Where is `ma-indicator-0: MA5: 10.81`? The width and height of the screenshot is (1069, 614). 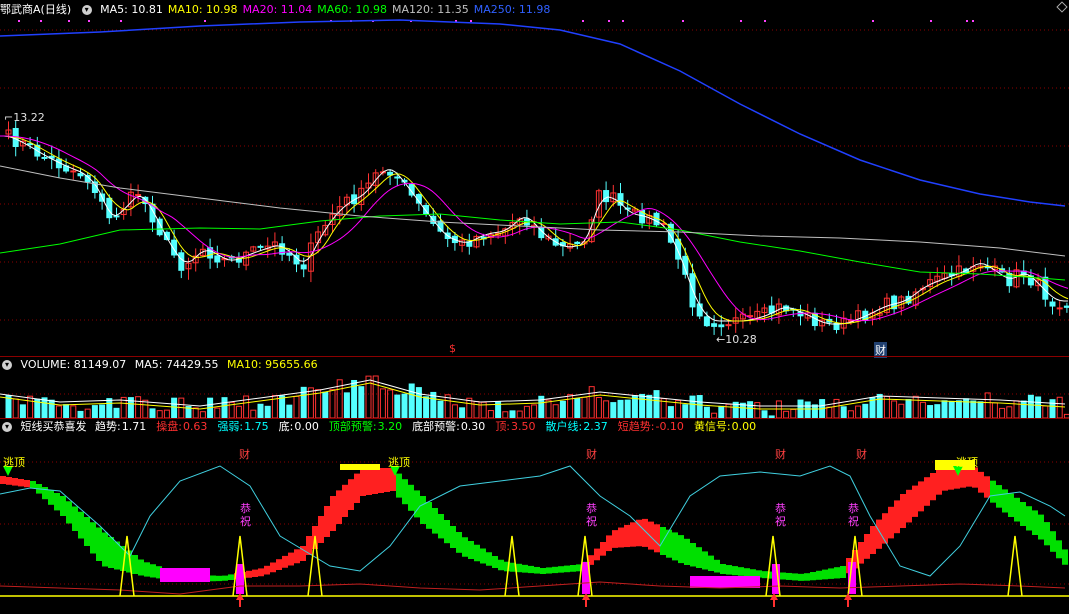
ma-indicator-0: MA5: 10.81 is located at coordinates (131, 9).